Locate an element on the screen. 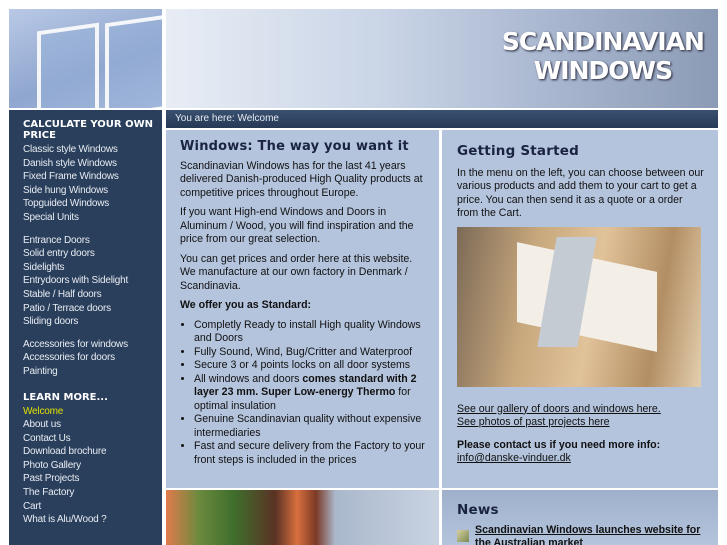  breadcrumb-current: Welcome is located at coordinates (258, 118).